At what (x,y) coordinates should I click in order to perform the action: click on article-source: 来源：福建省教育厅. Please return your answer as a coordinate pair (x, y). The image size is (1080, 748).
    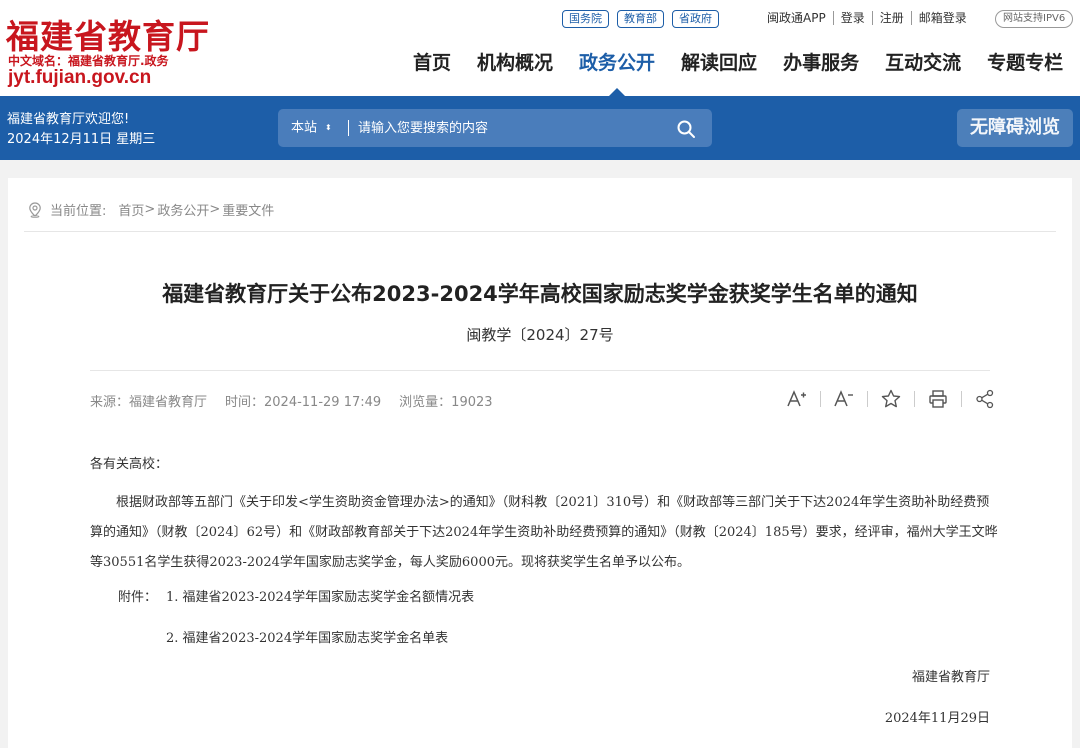
    Looking at the image, I should click on (149, 402).